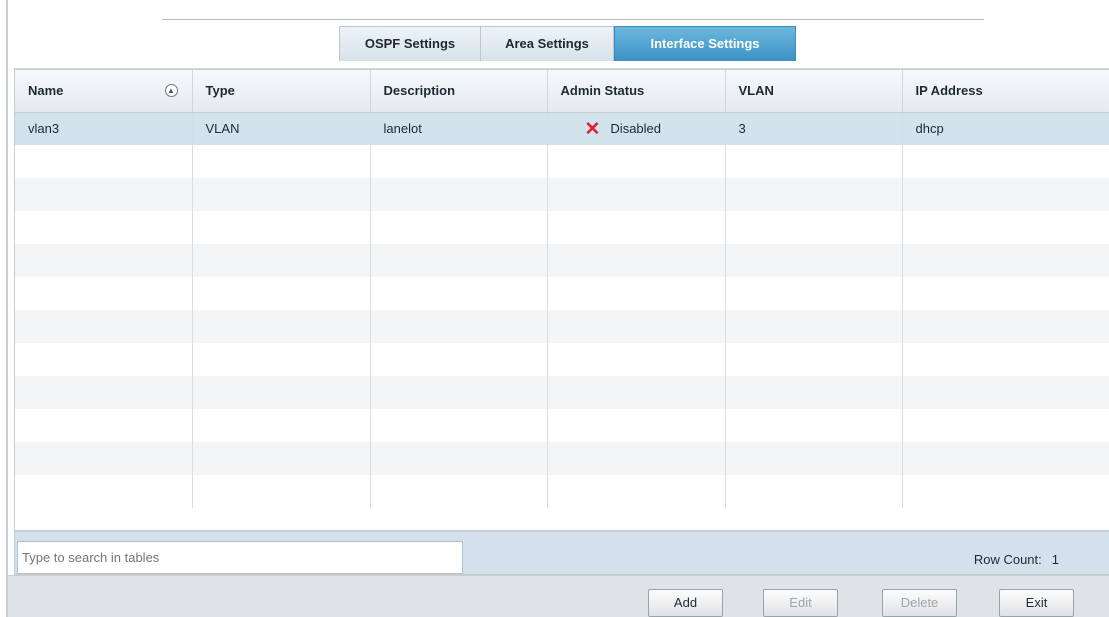 This screenshot has height=617, width=1109. What do you see at coordinates (1055, 559) in the screenshot?
I see `row-count-value: 1` at bounding box center [1055, 559].